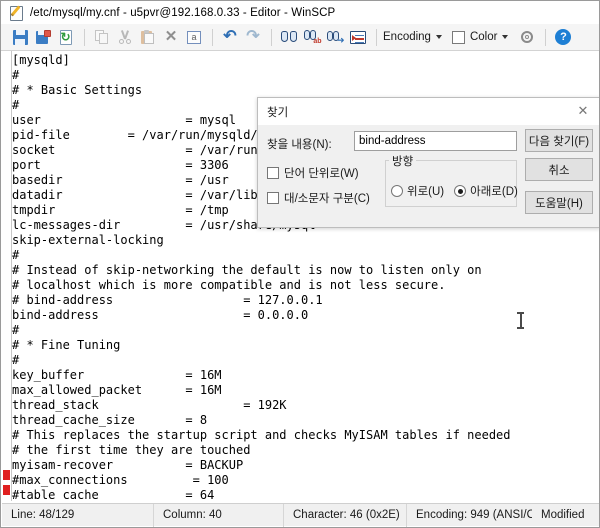  I want to click on undo-button: ↶, so click(230, 37).